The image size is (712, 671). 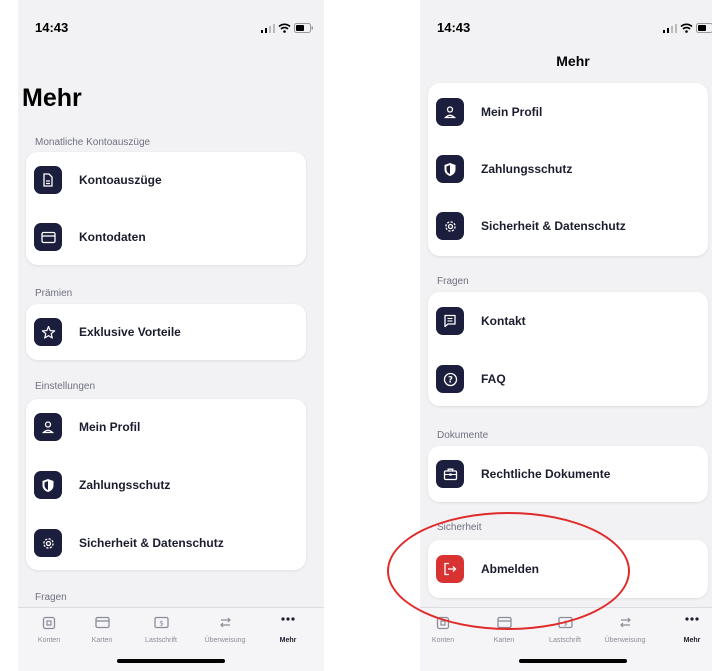 What do you see at coordinates (450, 321) in the screenshot?
I see `message-icon` at bounding box center [450, 321].